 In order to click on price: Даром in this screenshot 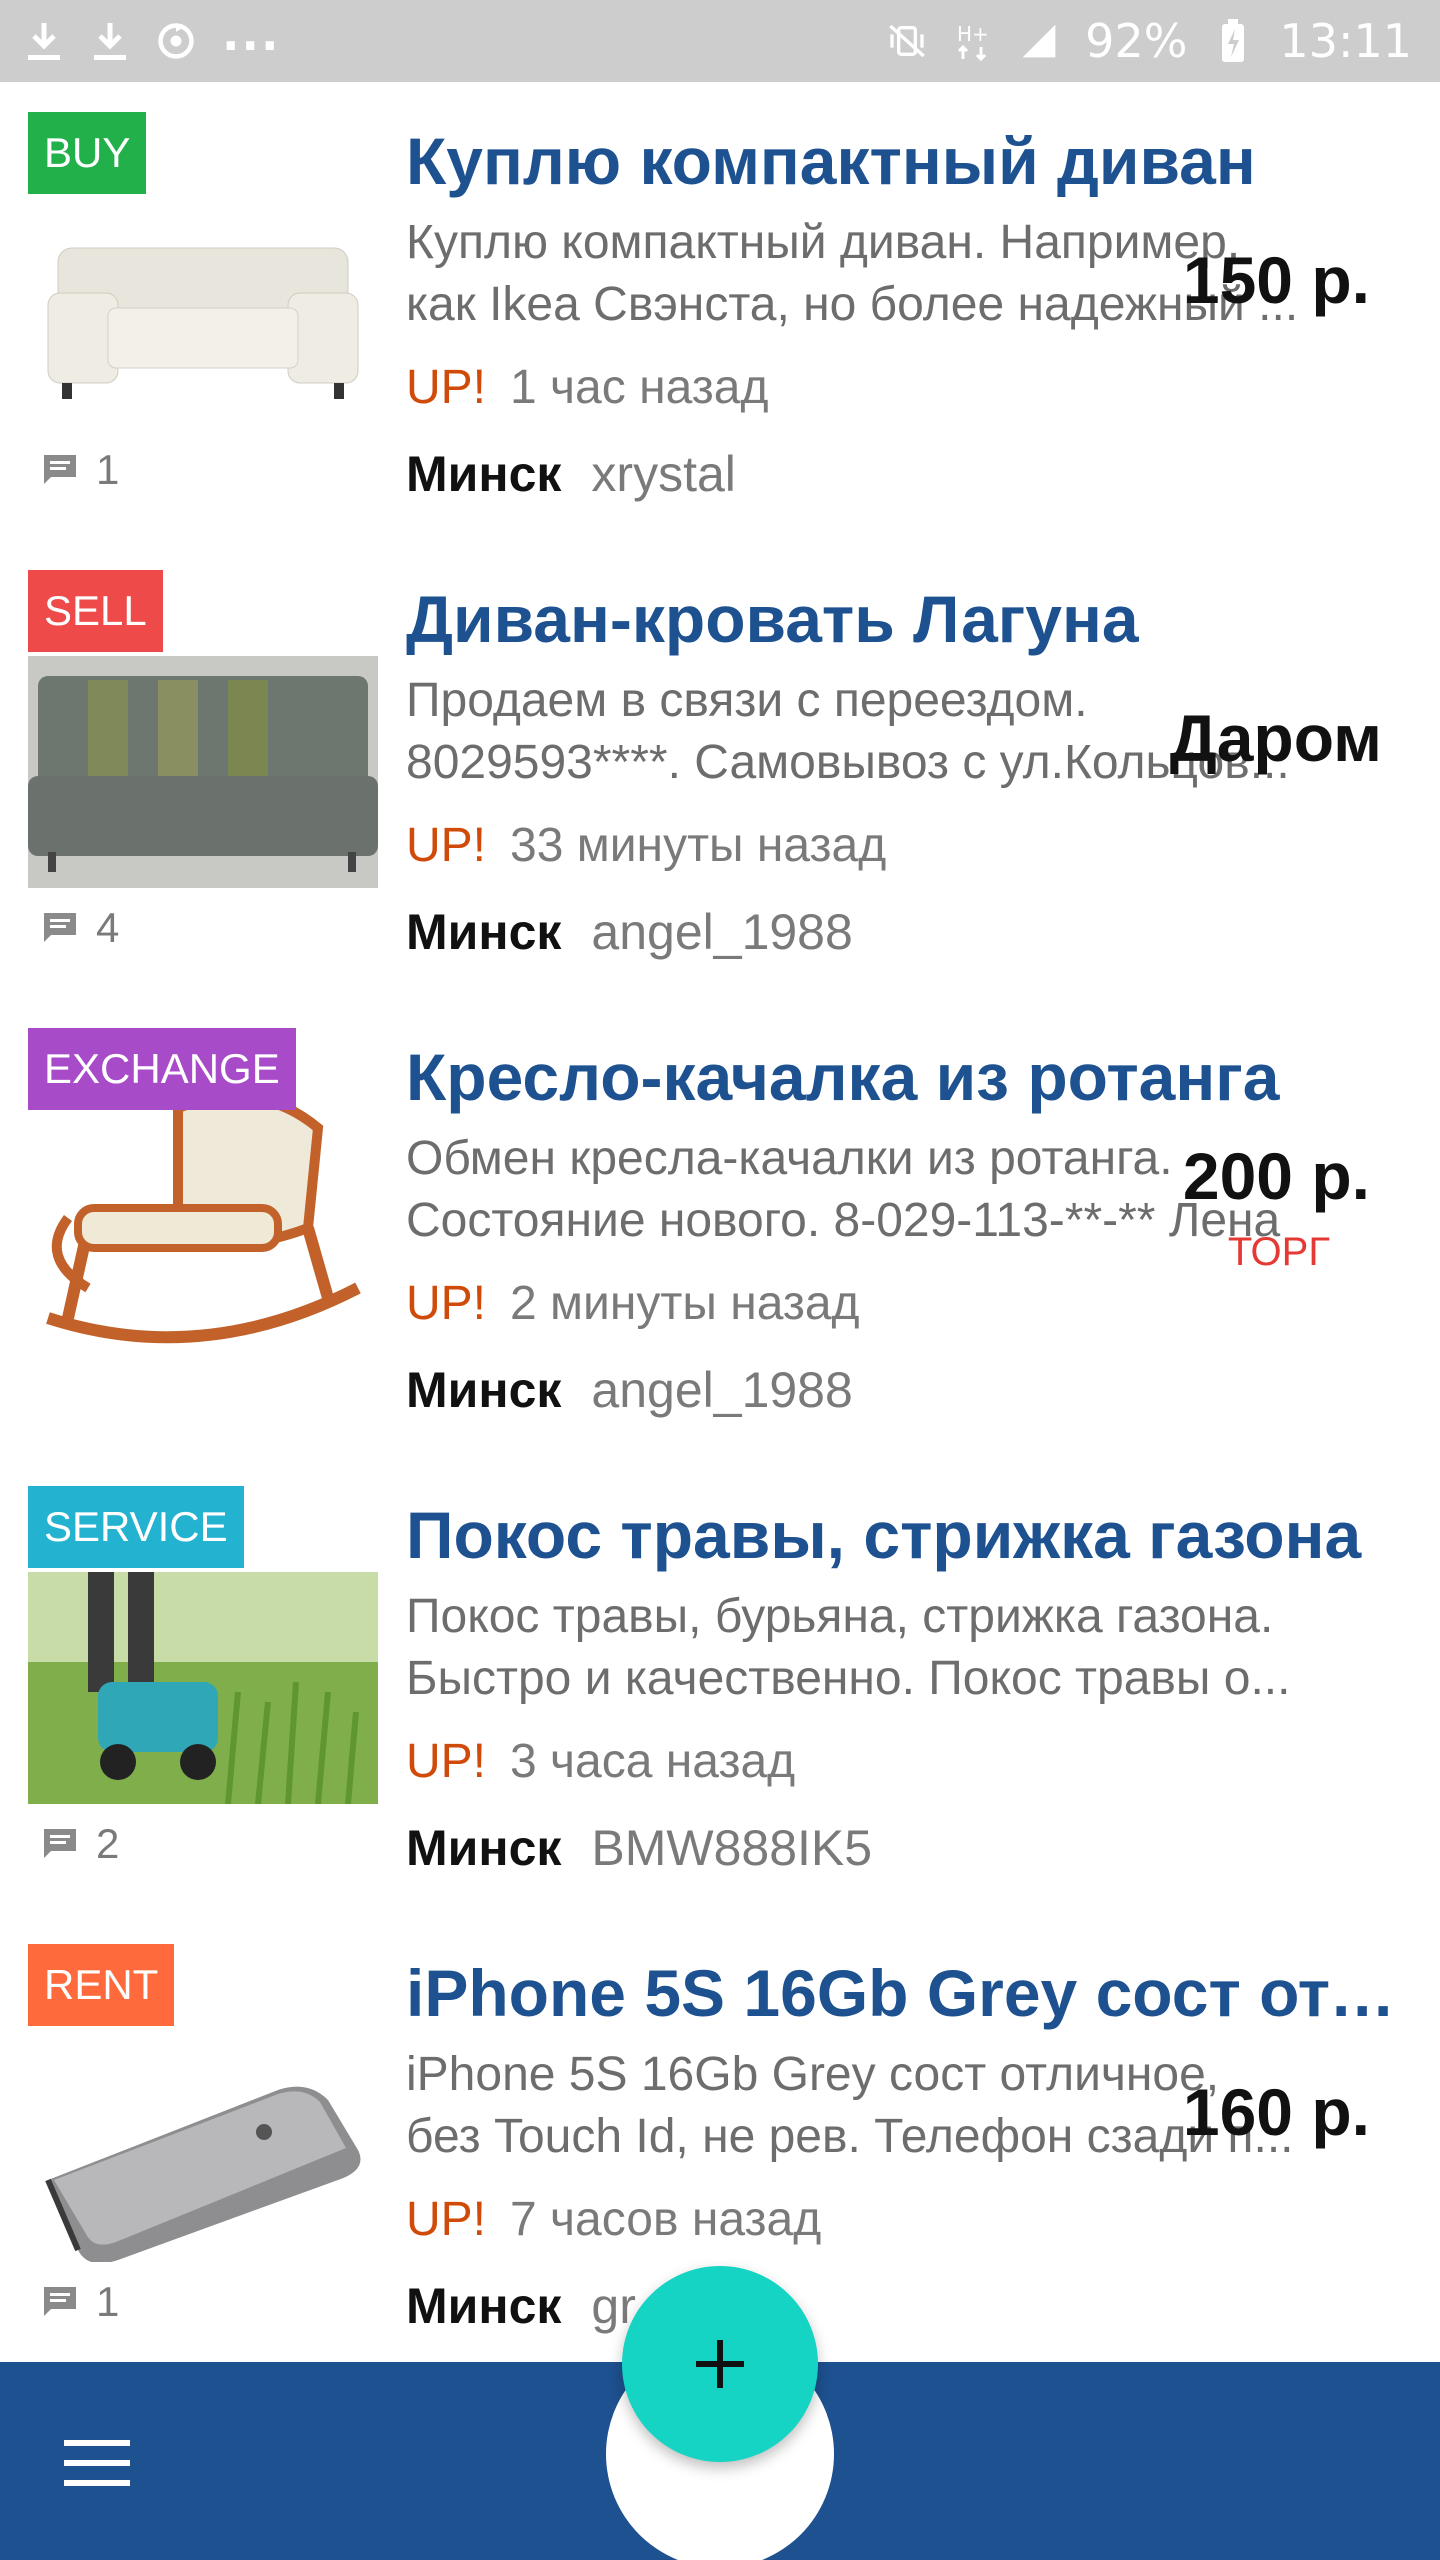, I will do `click(1275, 738)`.